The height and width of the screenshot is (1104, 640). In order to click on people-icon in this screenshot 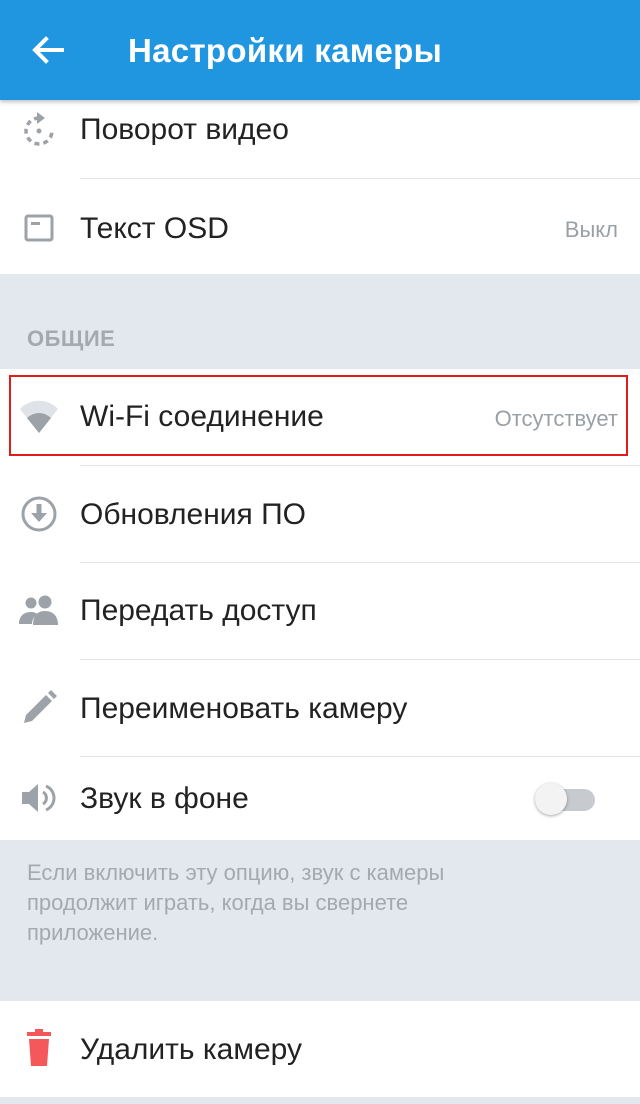, I will do `click(38, 610)`.